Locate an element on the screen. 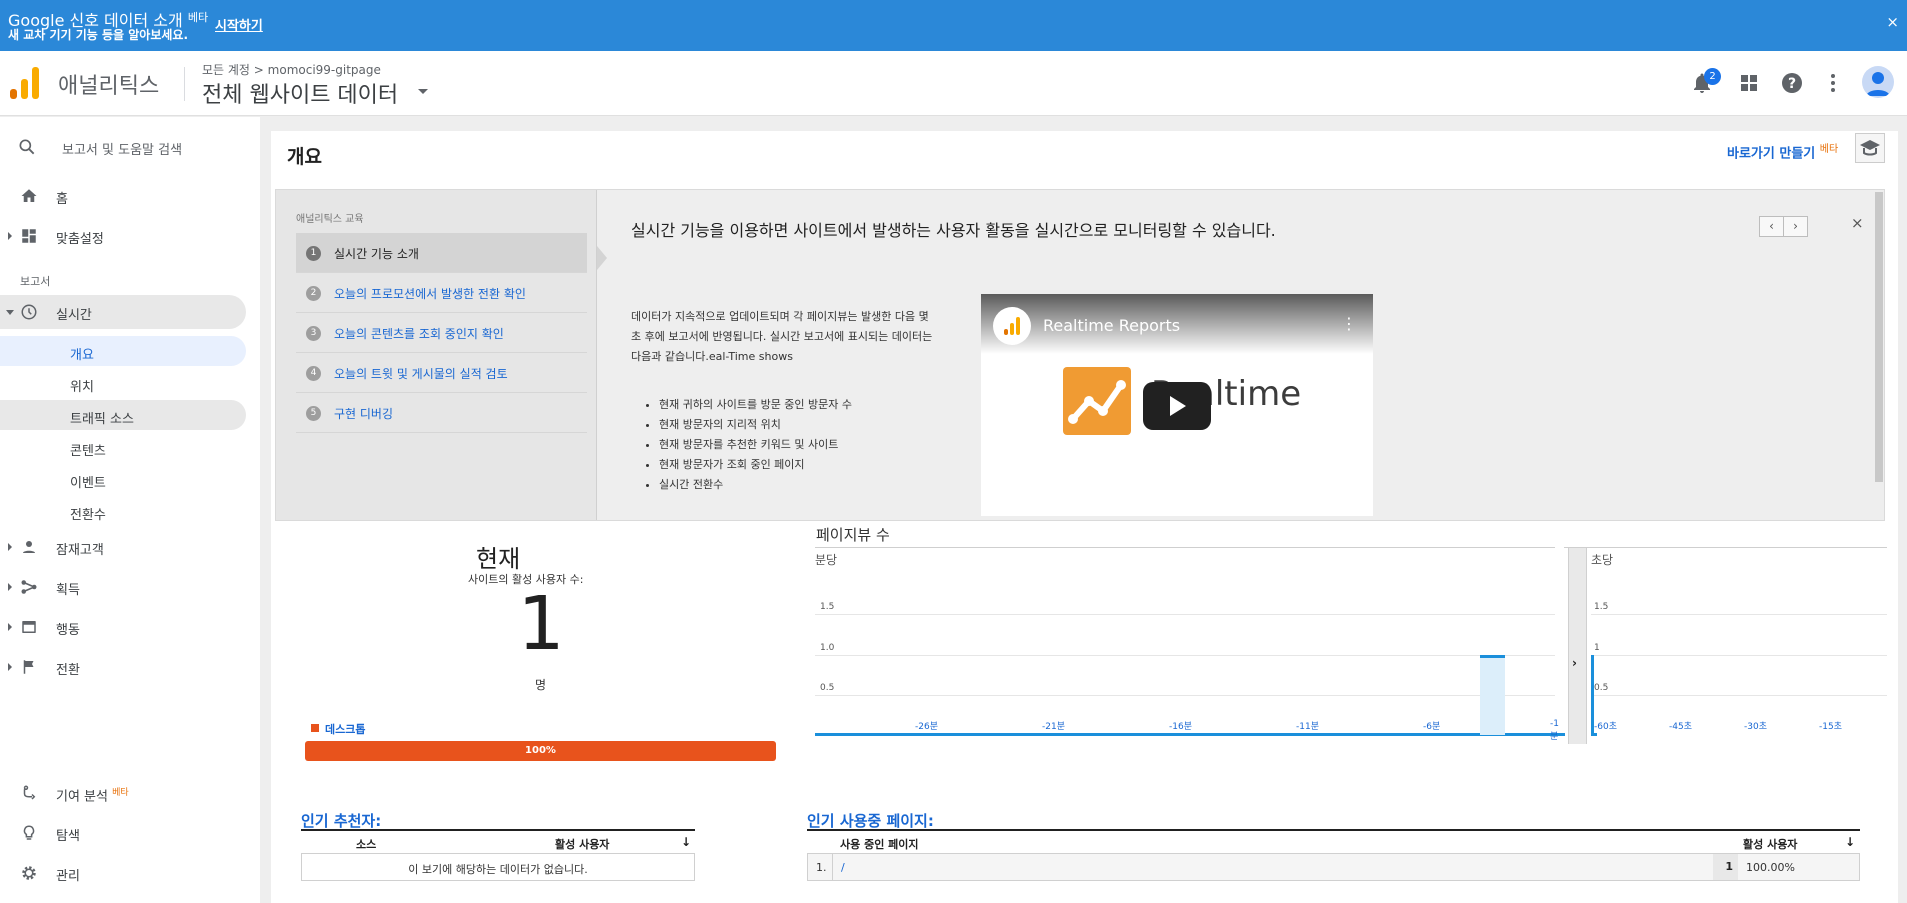 The width and height of the screenshot is (1907, 903). active-step-pointer is located at coordinates (602, 258).